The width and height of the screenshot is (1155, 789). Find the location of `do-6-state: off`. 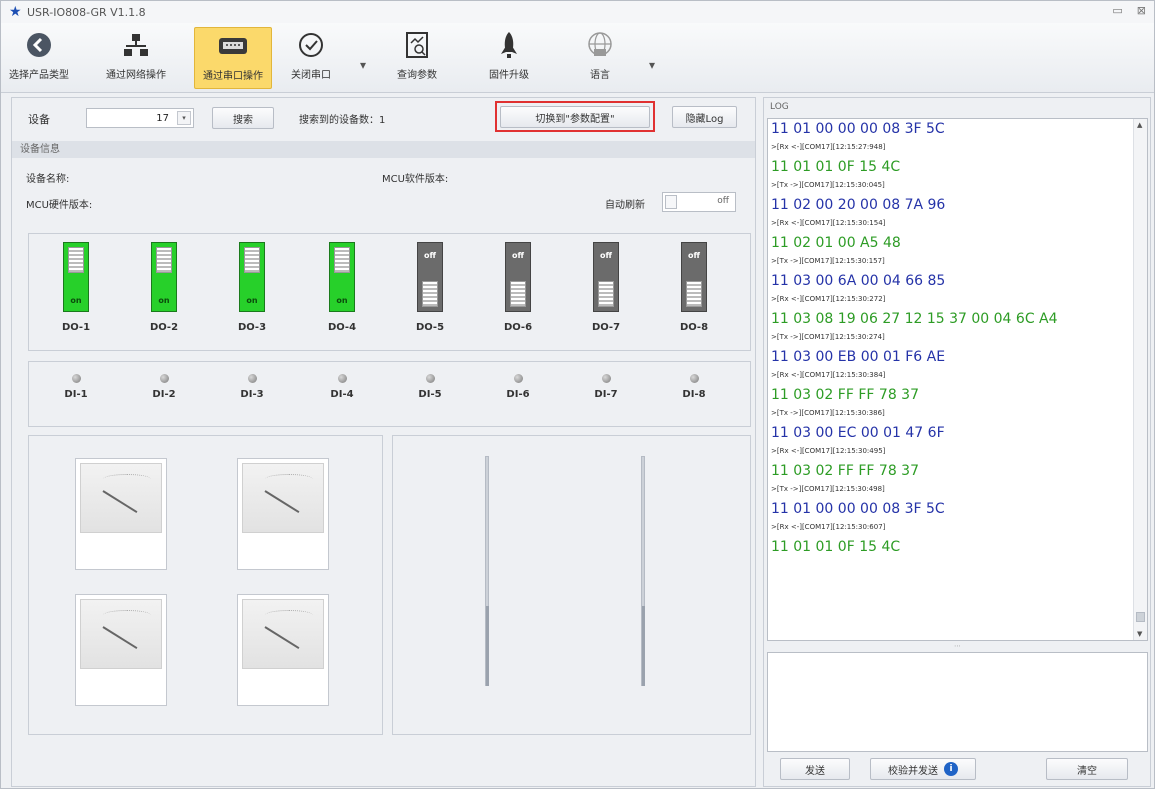

do-6-state: off is located at coordinates (518, 255).